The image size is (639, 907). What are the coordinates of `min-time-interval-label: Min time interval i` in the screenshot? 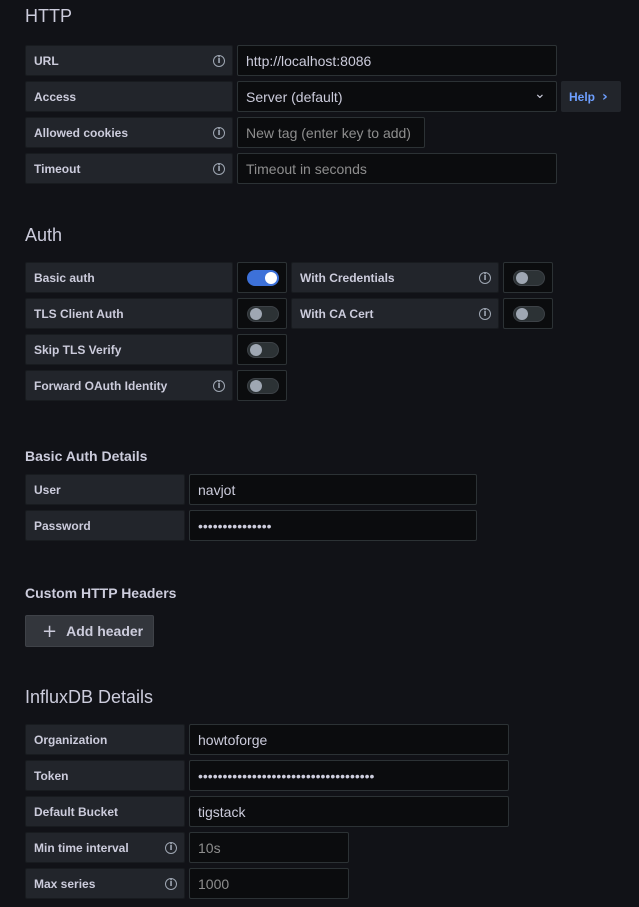 It's located at (105, 847).